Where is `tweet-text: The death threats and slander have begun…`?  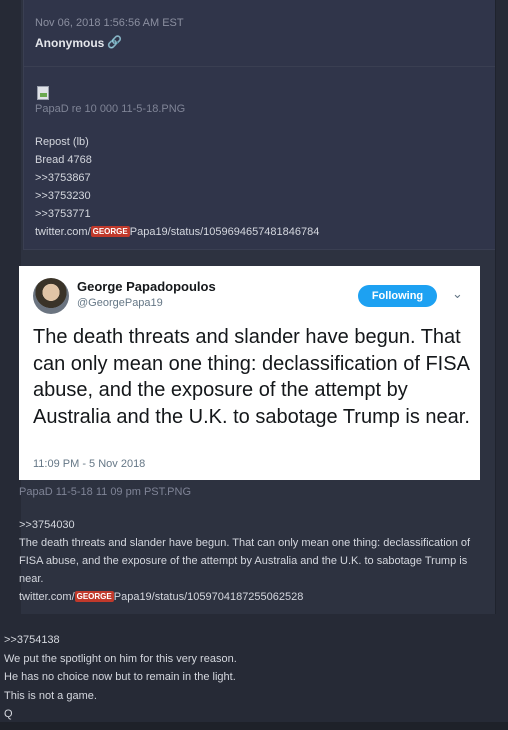 tweet-text: The death threats and slander have begun… is located at coordinates (251, 377).